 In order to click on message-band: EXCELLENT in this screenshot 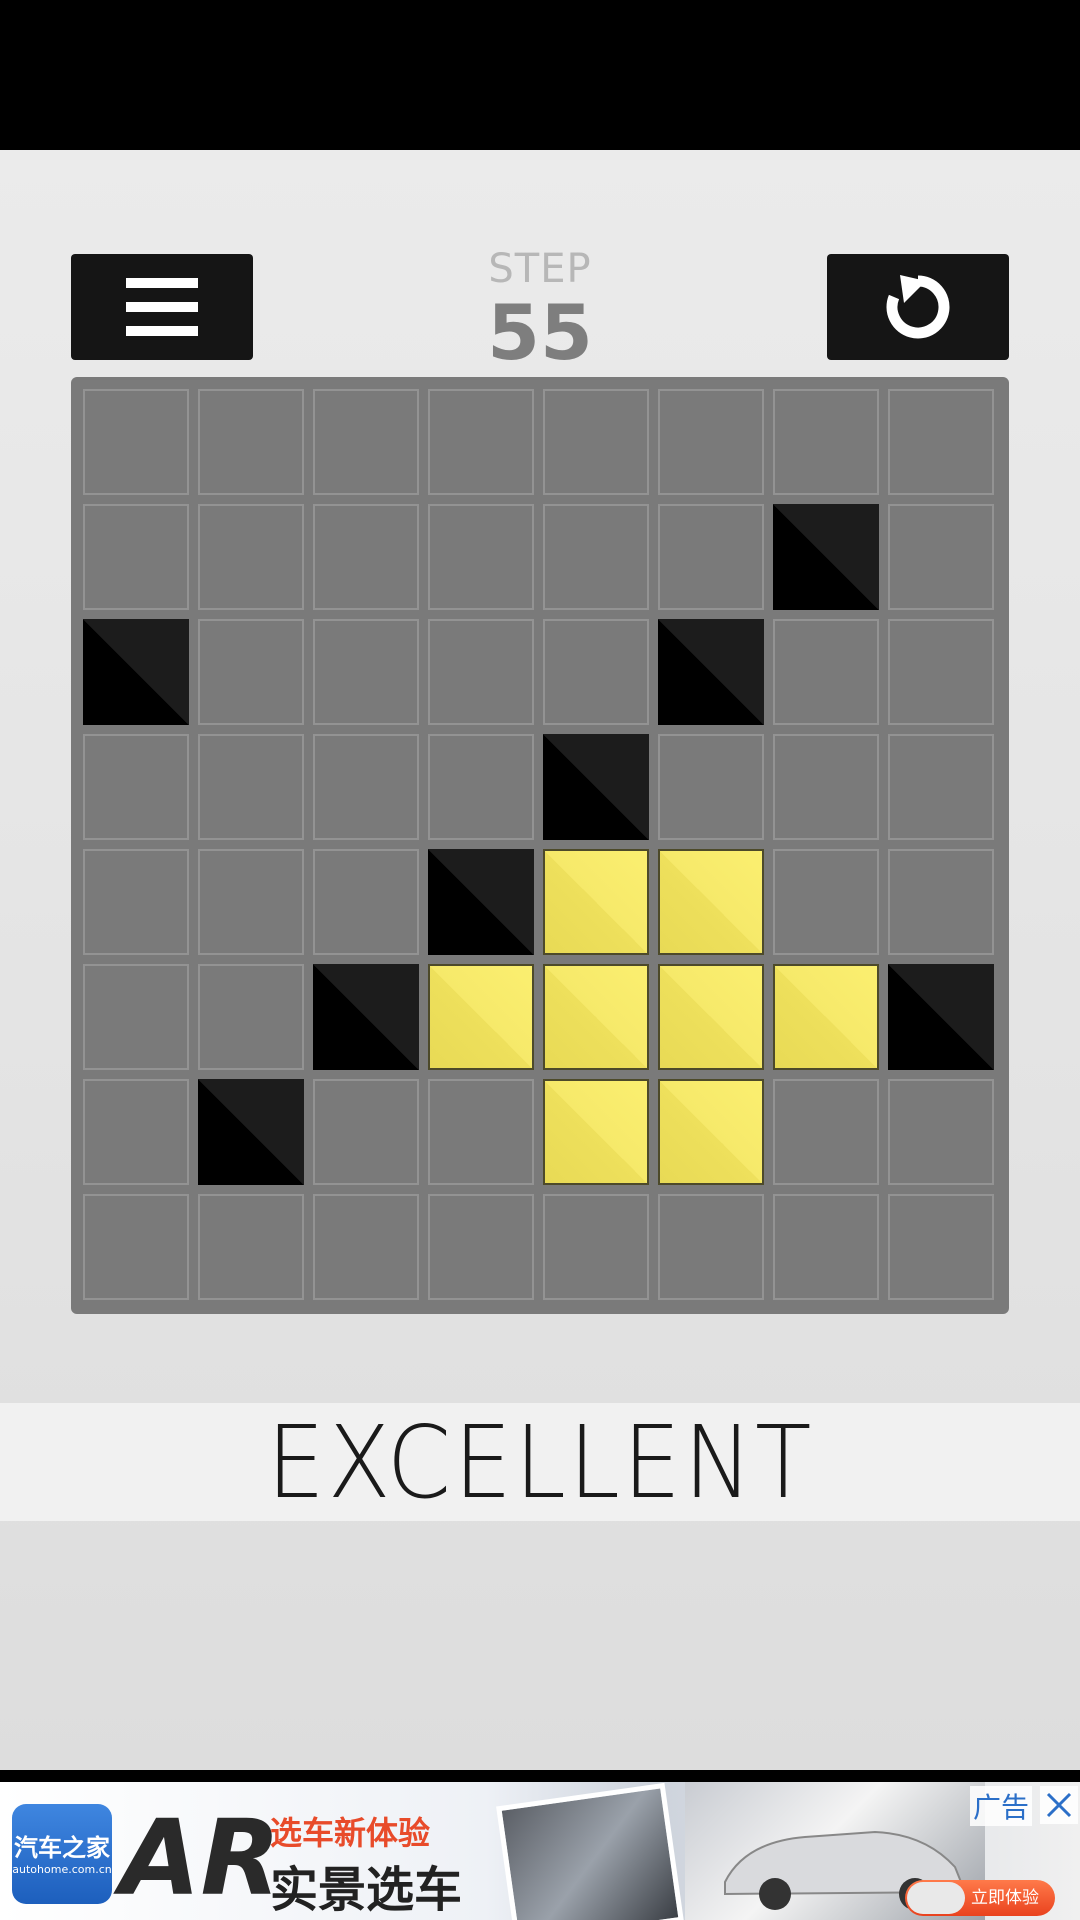, I will do `click(540, 1462)`.